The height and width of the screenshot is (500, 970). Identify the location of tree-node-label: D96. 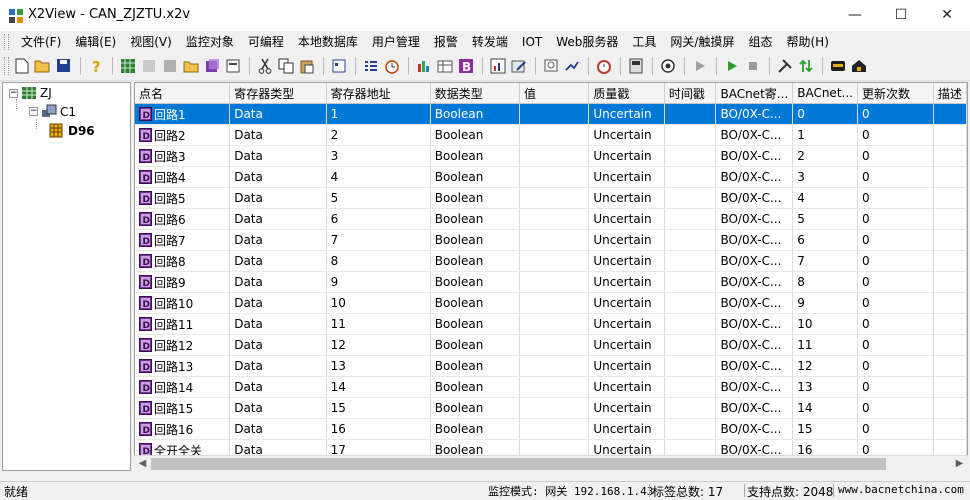
(81, 130).